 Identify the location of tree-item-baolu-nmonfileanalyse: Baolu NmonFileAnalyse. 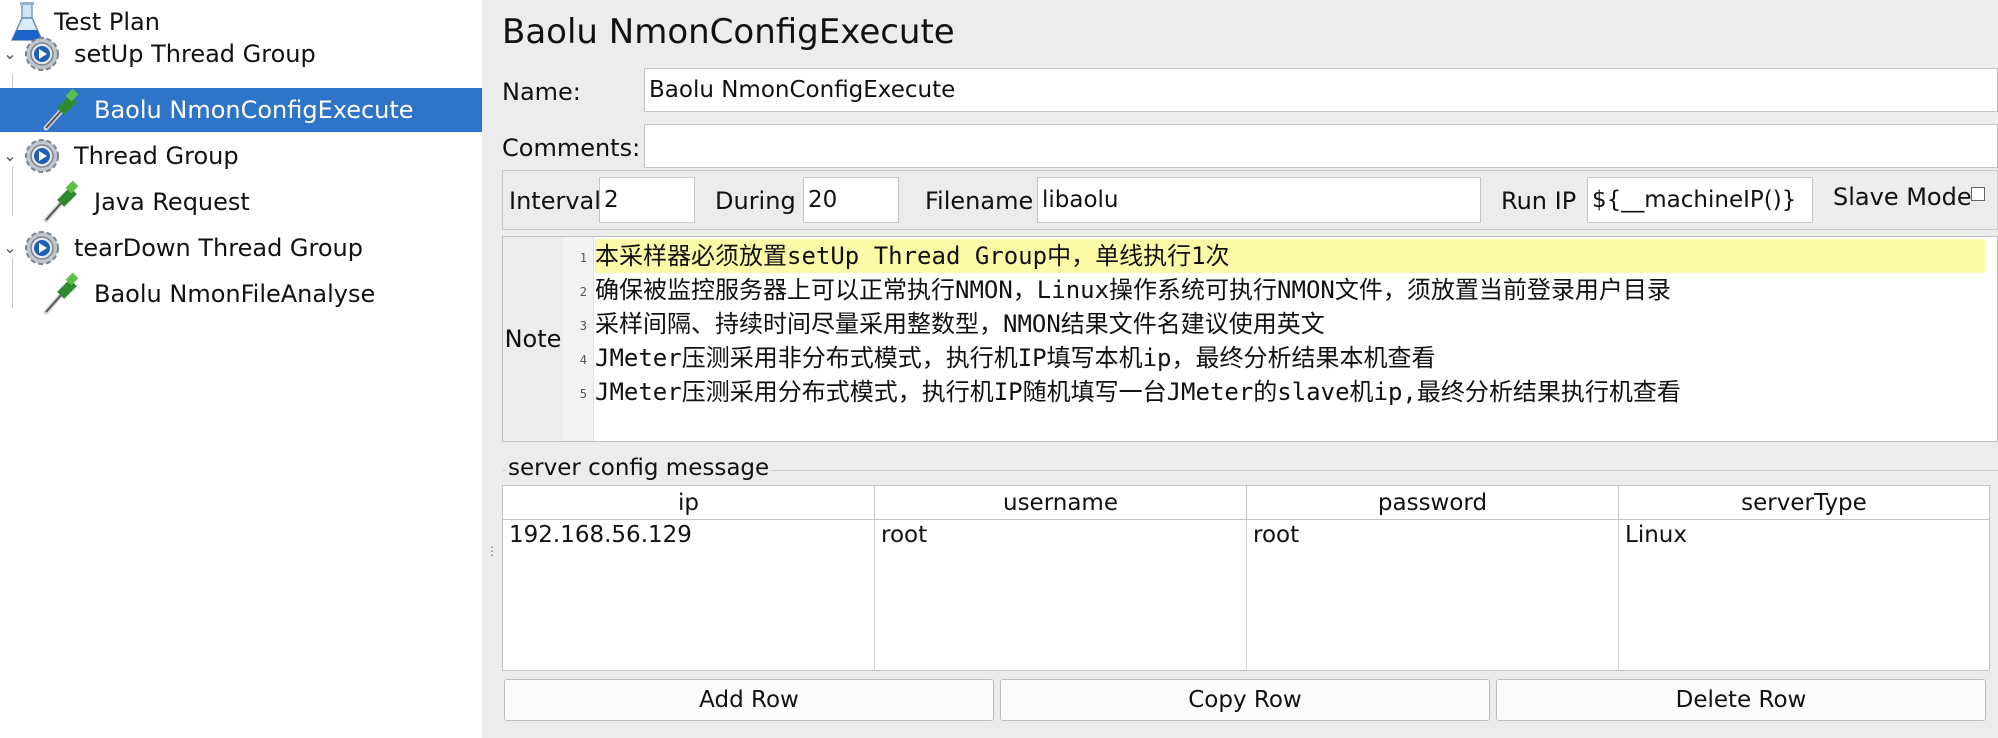
(241, 294).